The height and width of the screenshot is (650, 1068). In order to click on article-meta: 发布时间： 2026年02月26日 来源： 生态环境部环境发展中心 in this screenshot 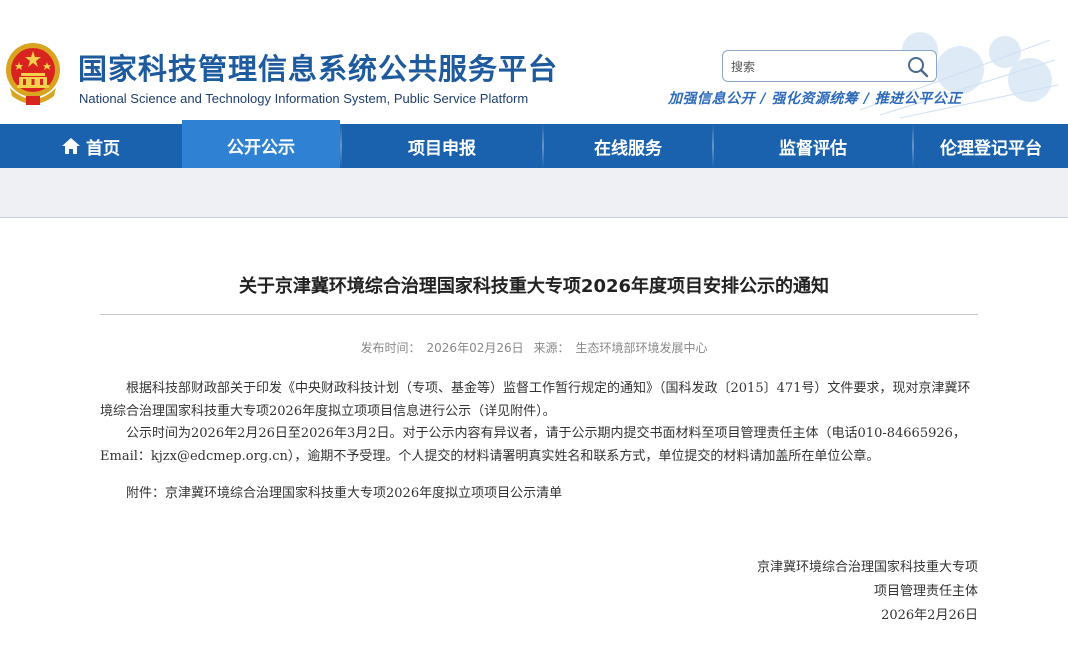, I will do `click(534, 347)`.